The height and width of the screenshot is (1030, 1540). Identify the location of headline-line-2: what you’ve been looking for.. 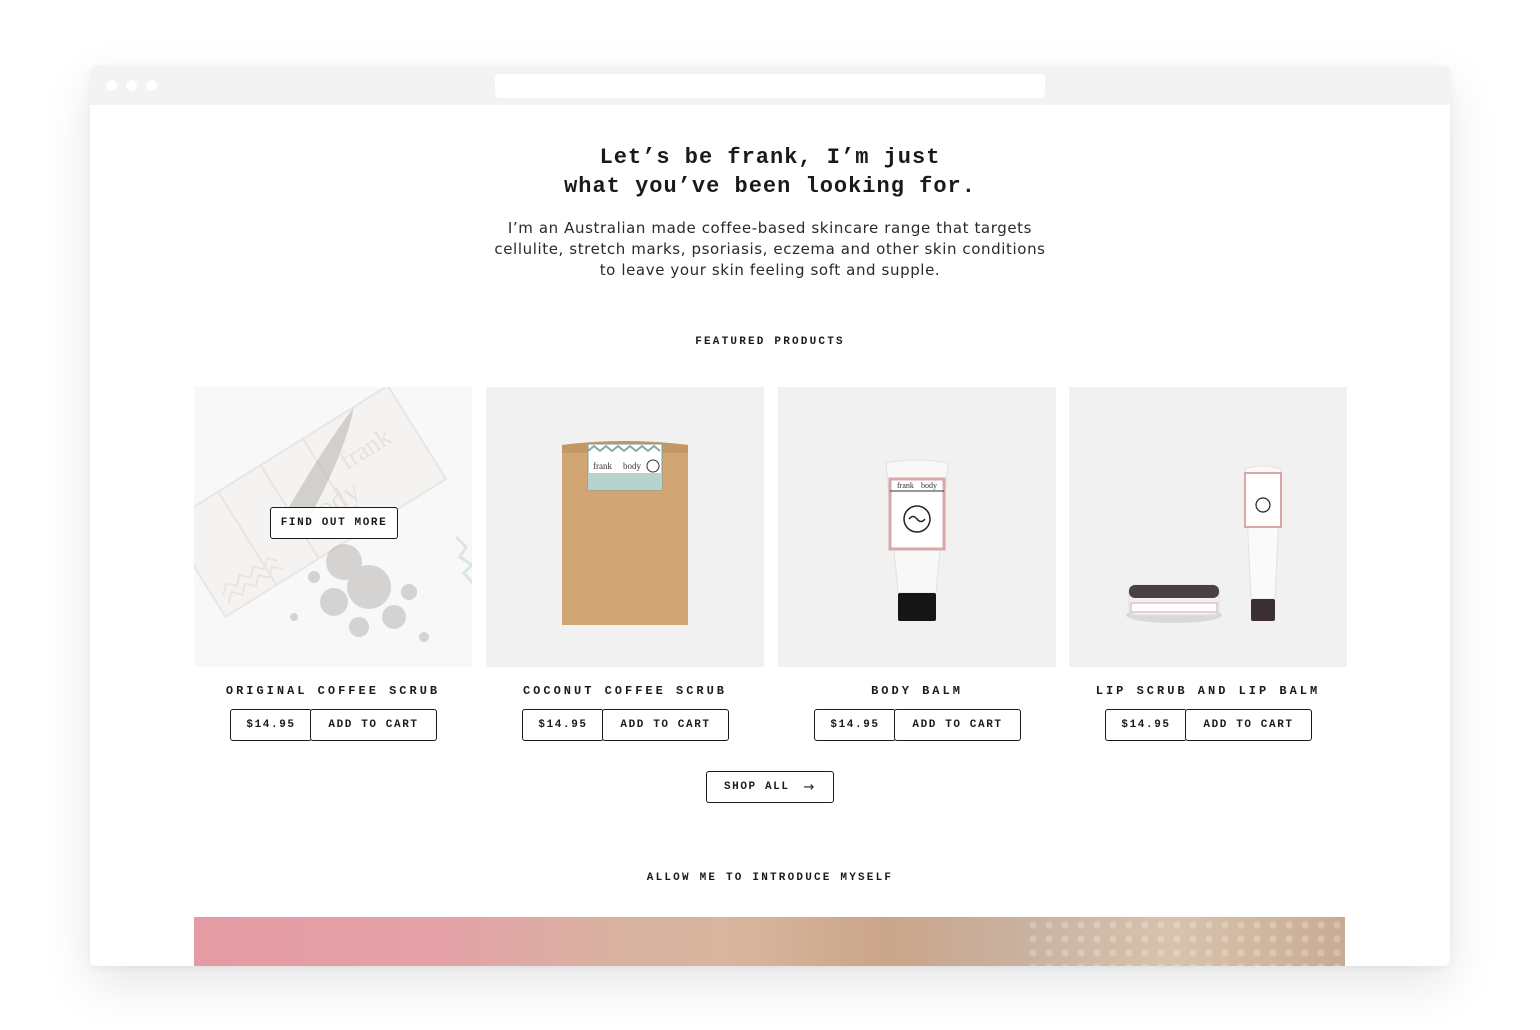
(770, 186).